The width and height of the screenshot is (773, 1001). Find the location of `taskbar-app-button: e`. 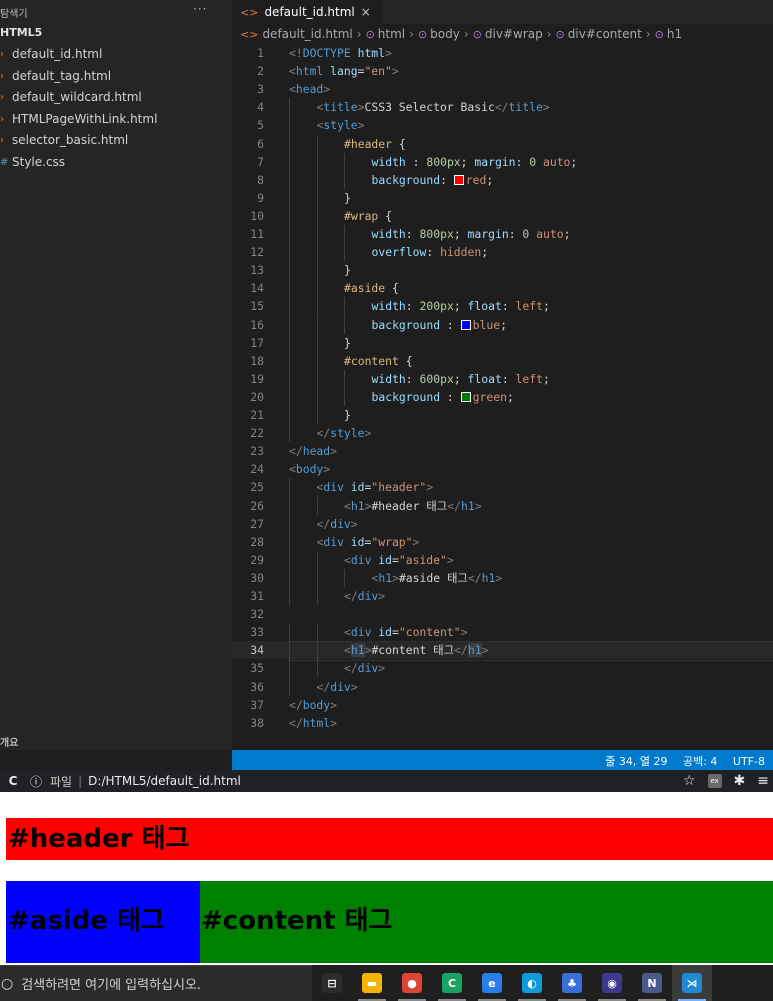

taskbar-app-button: e is located at coordinates (492, 983).